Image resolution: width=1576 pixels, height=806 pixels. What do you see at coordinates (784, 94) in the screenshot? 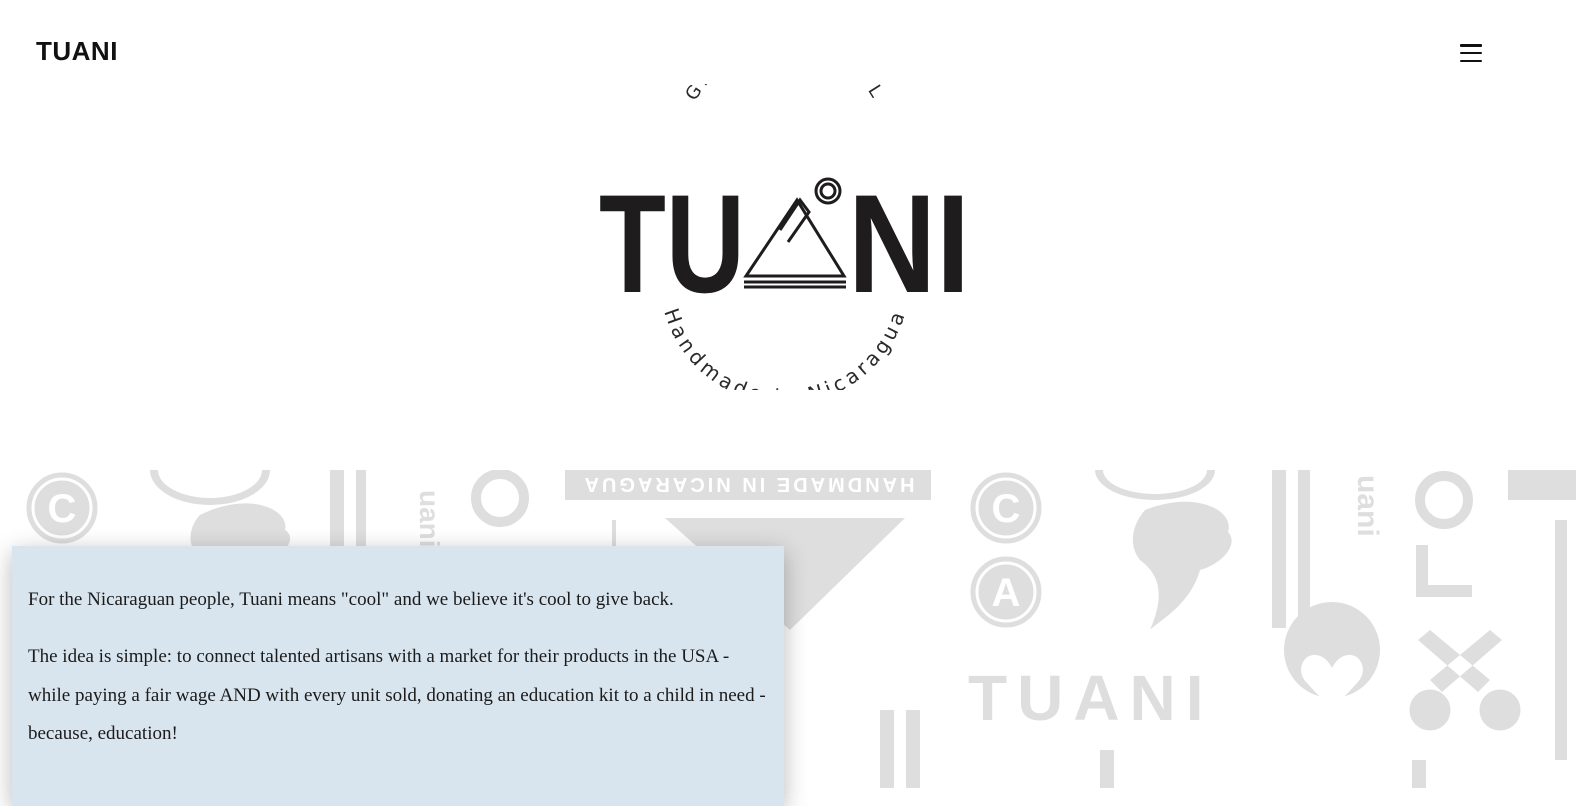
I see `logo-tagline-top: GIFTS WITH SOUL` at bounding box center [784, 94].